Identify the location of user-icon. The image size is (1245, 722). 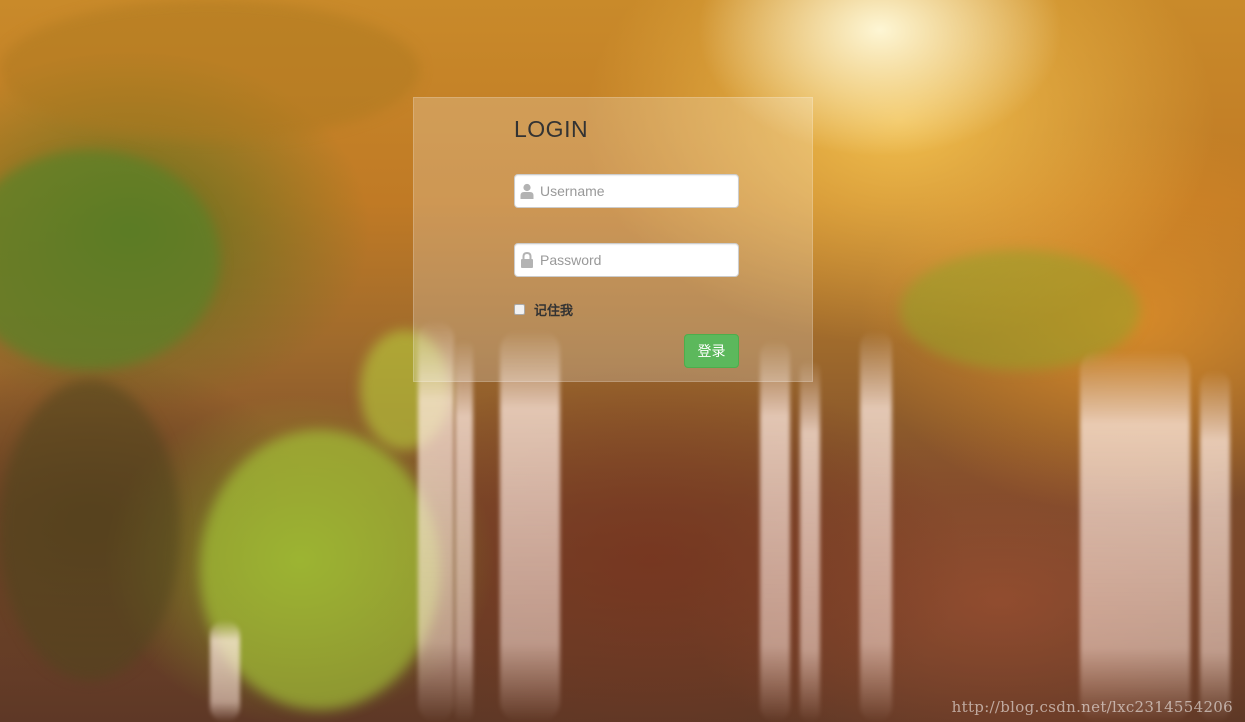
(527, 191).